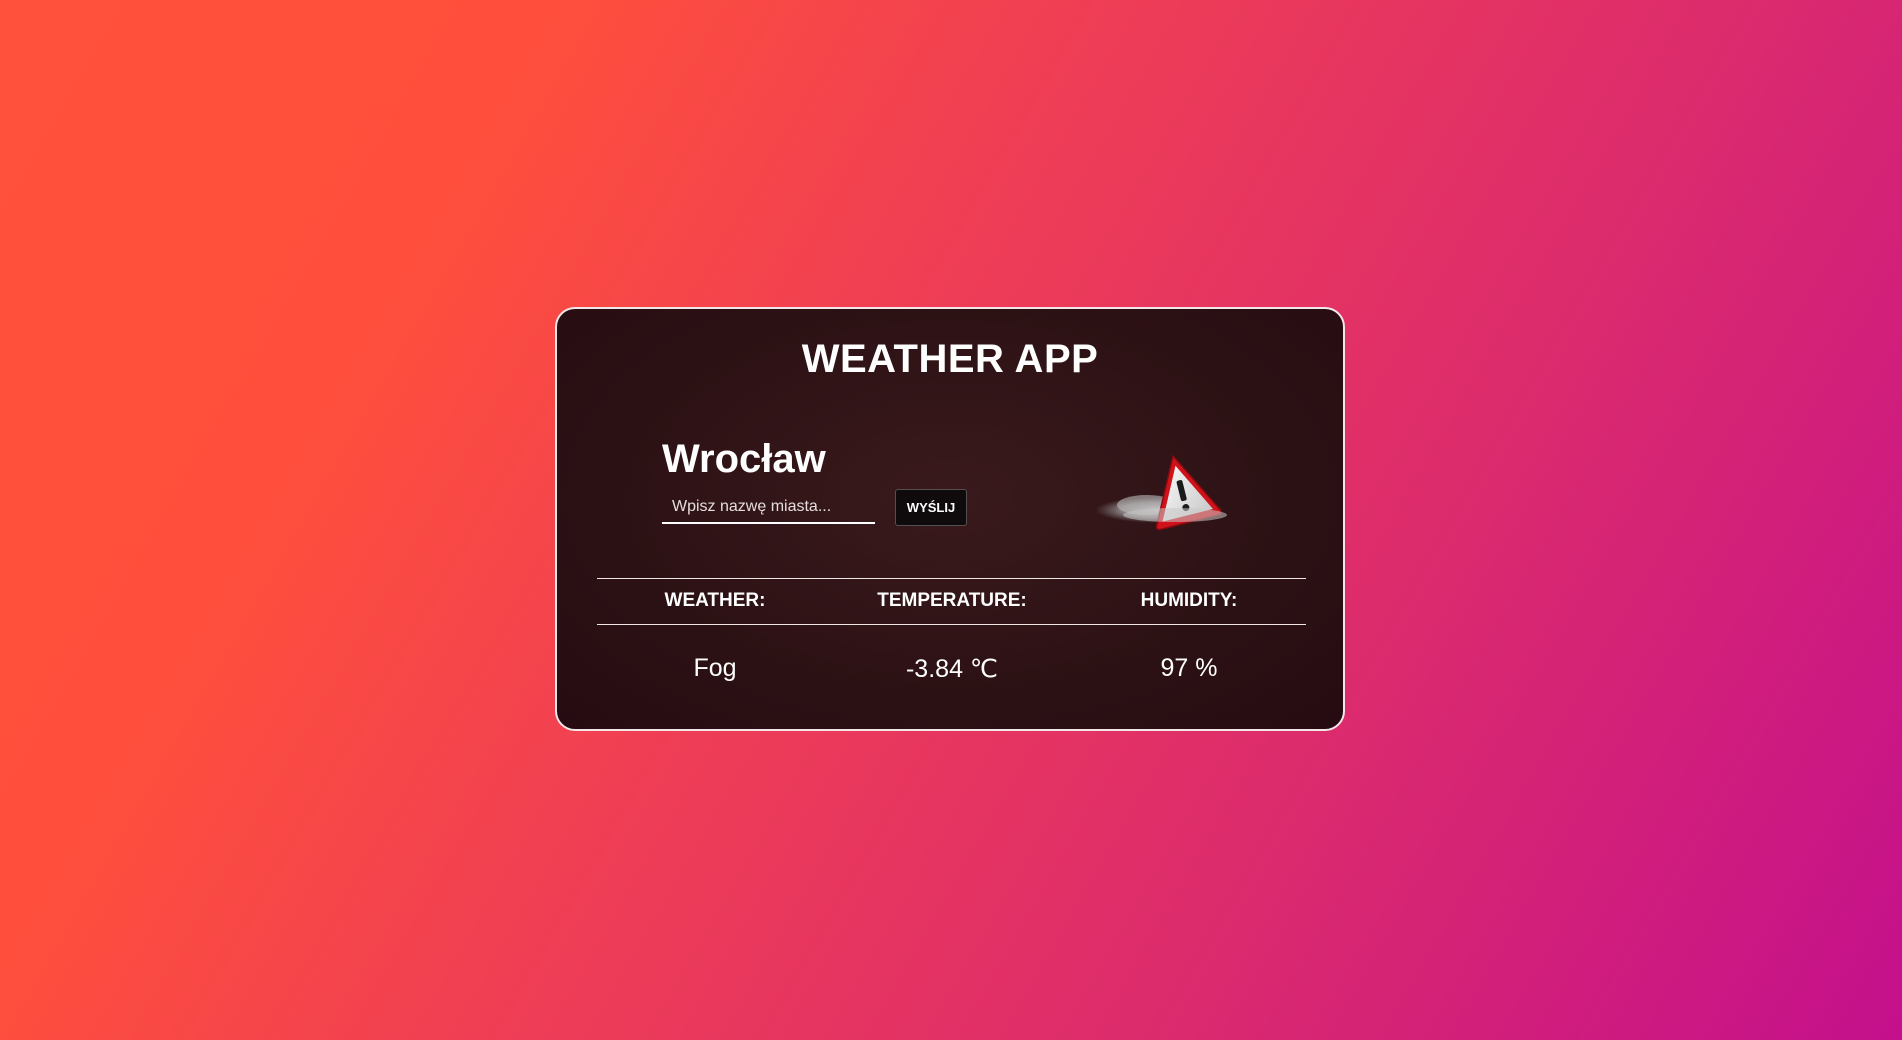 Image resolution: width=1902 pixels, height=1040 pixels. What do you see at coordinates (1189, 600) in the screenshot?
I see `humidity-header: HUMIDITY:` at bounding box center [1189, 600].